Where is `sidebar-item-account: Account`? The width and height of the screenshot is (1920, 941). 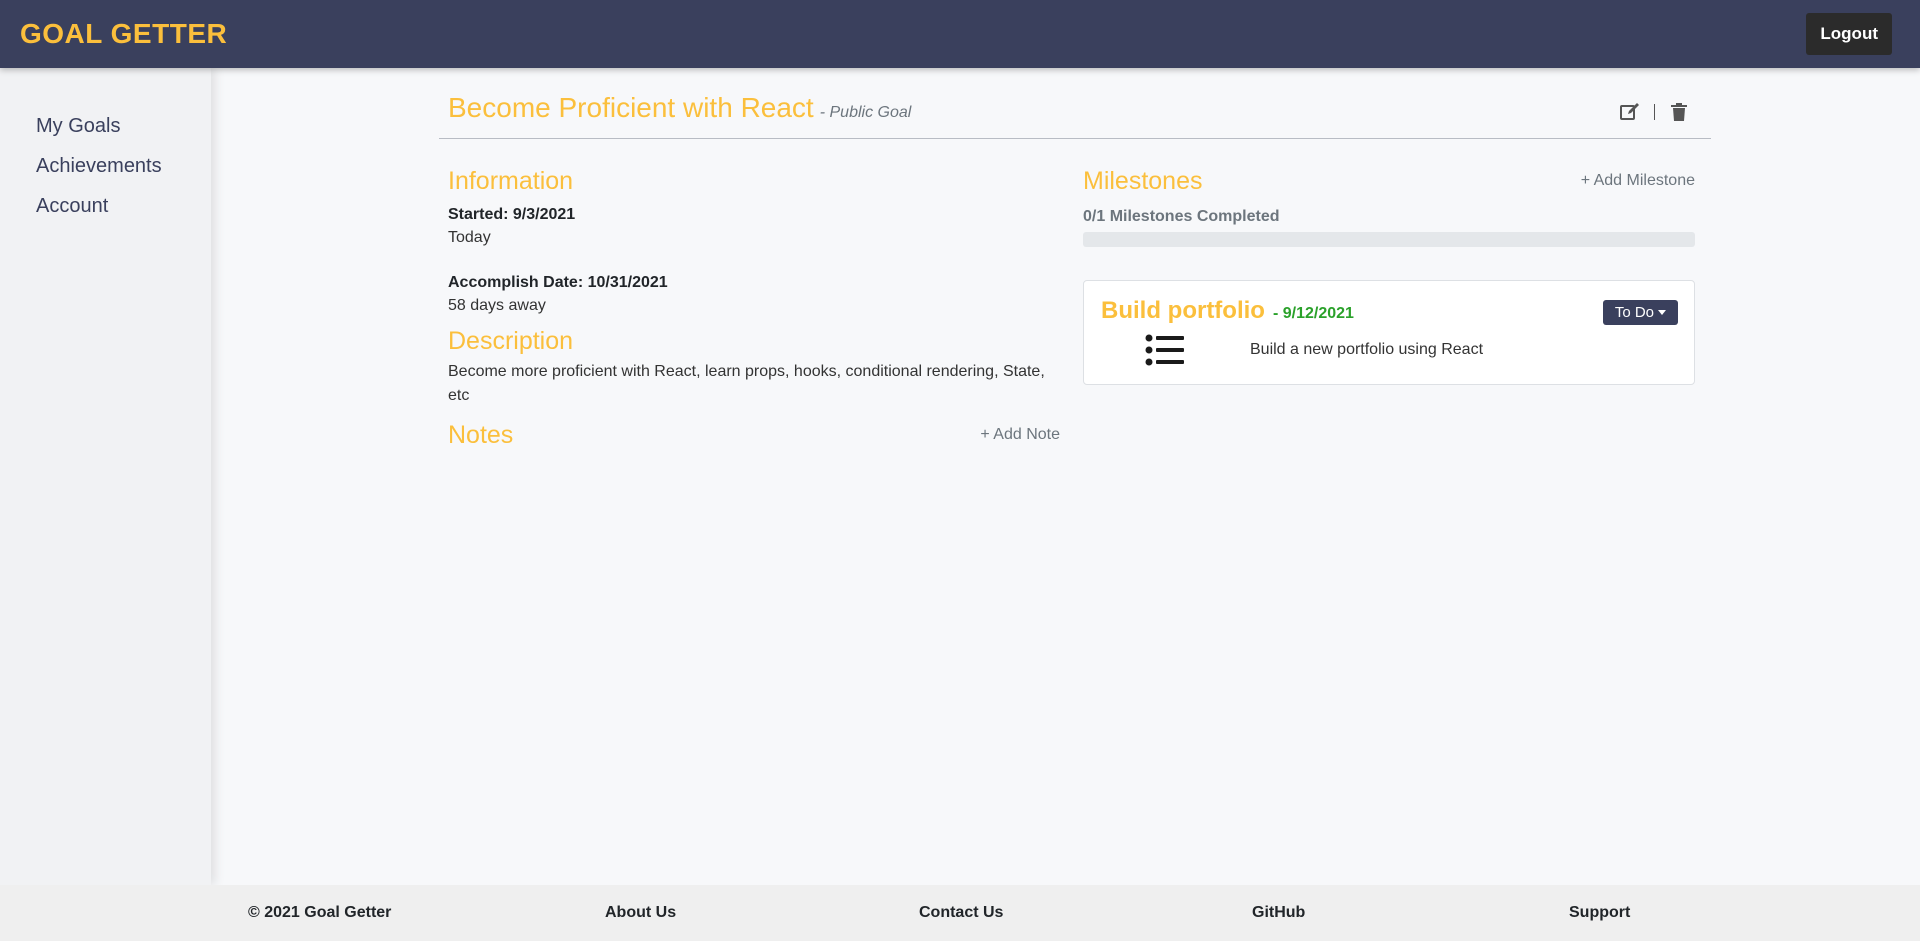
sidebar-item-account: Account is located at coordinates (105, 206).